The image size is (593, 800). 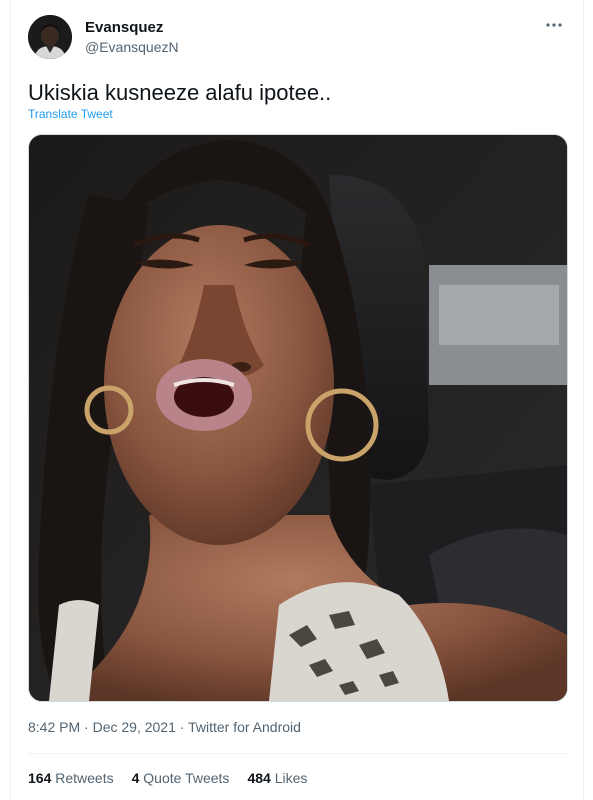 What do you see at coordinates (54, 727) in the screenshot?
I see `tweet-time: 8:42 PM` at bounding box center [54, 727].